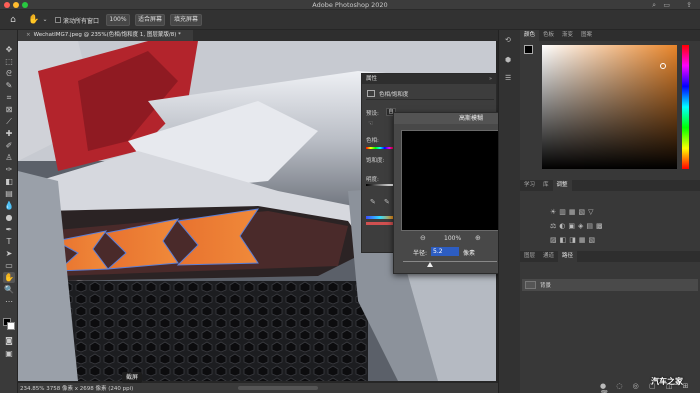 The image size is (700, 393). Describe the element at coordinates (452, 180) in the screenshot. I see `blur-preview-area` at that location.